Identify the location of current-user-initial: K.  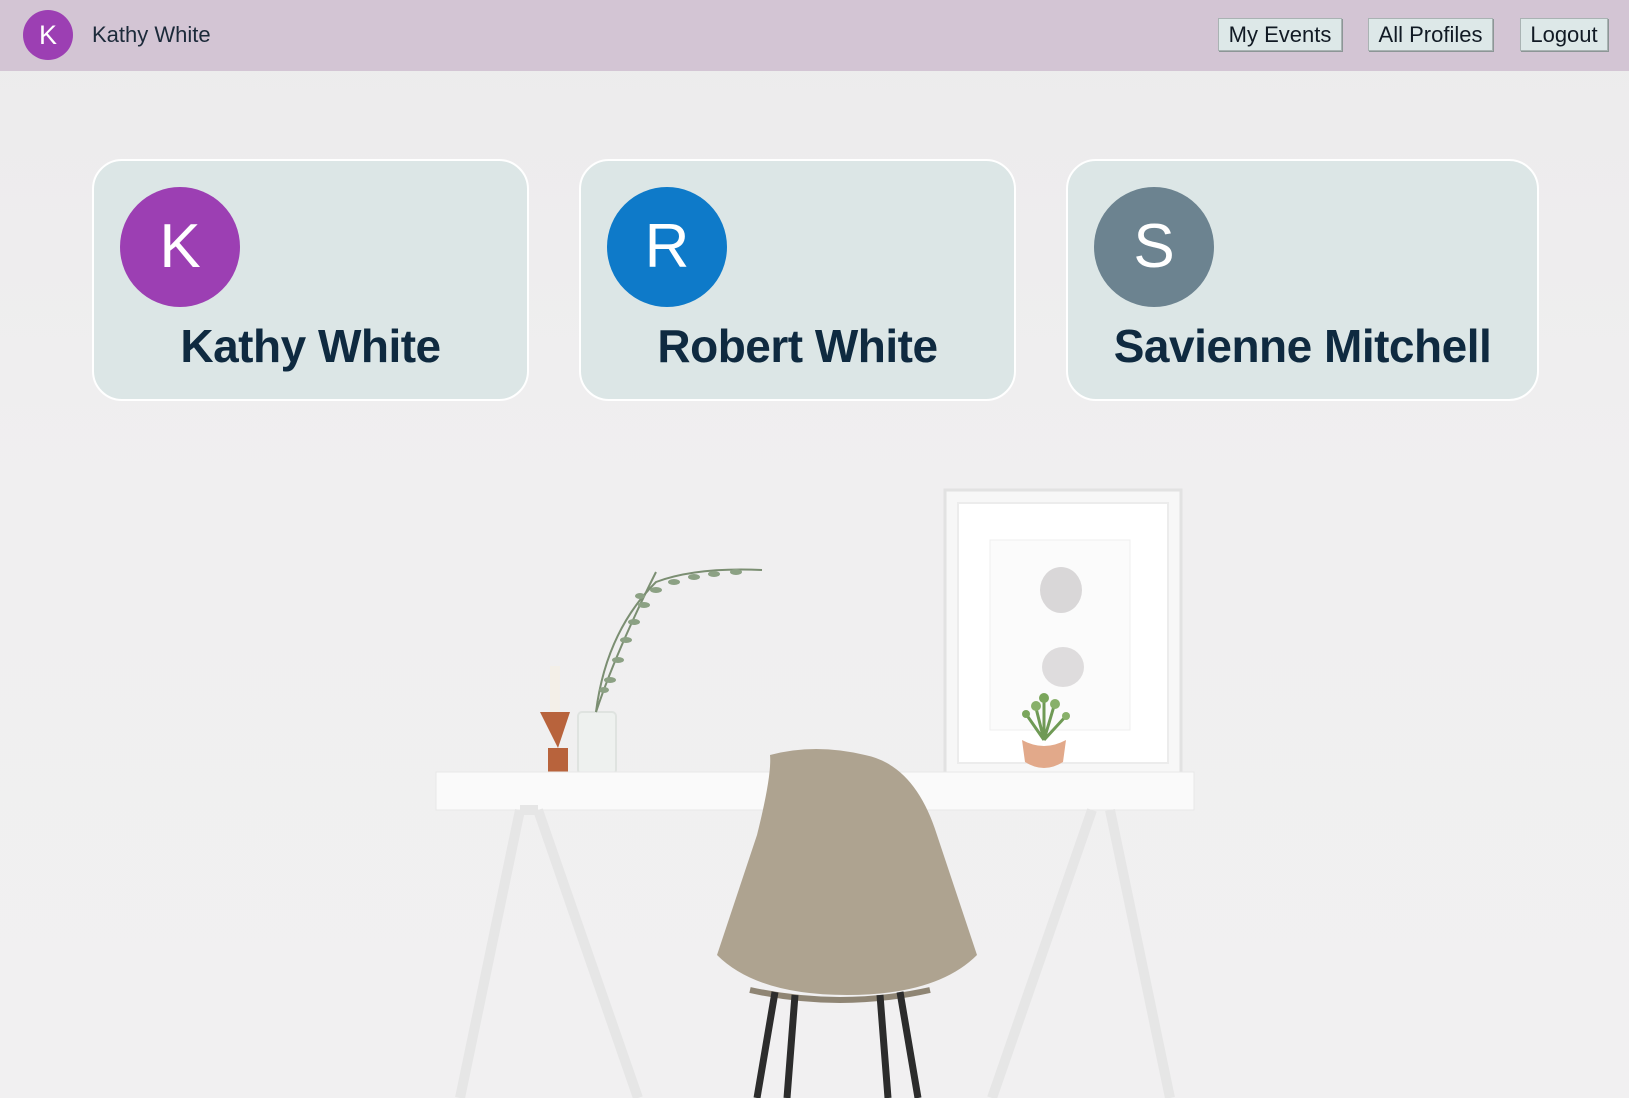
(47, 35).